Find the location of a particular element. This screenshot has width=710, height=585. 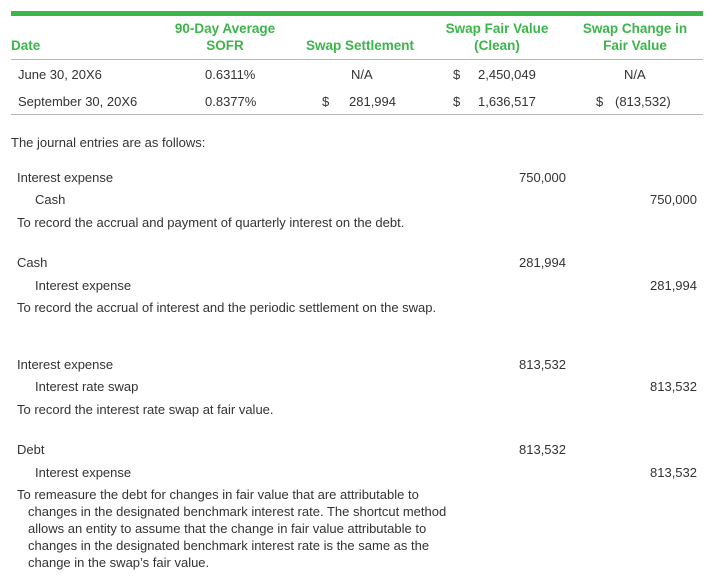

cell-sofr: 0.6311% is located at coordinates (230, 74).